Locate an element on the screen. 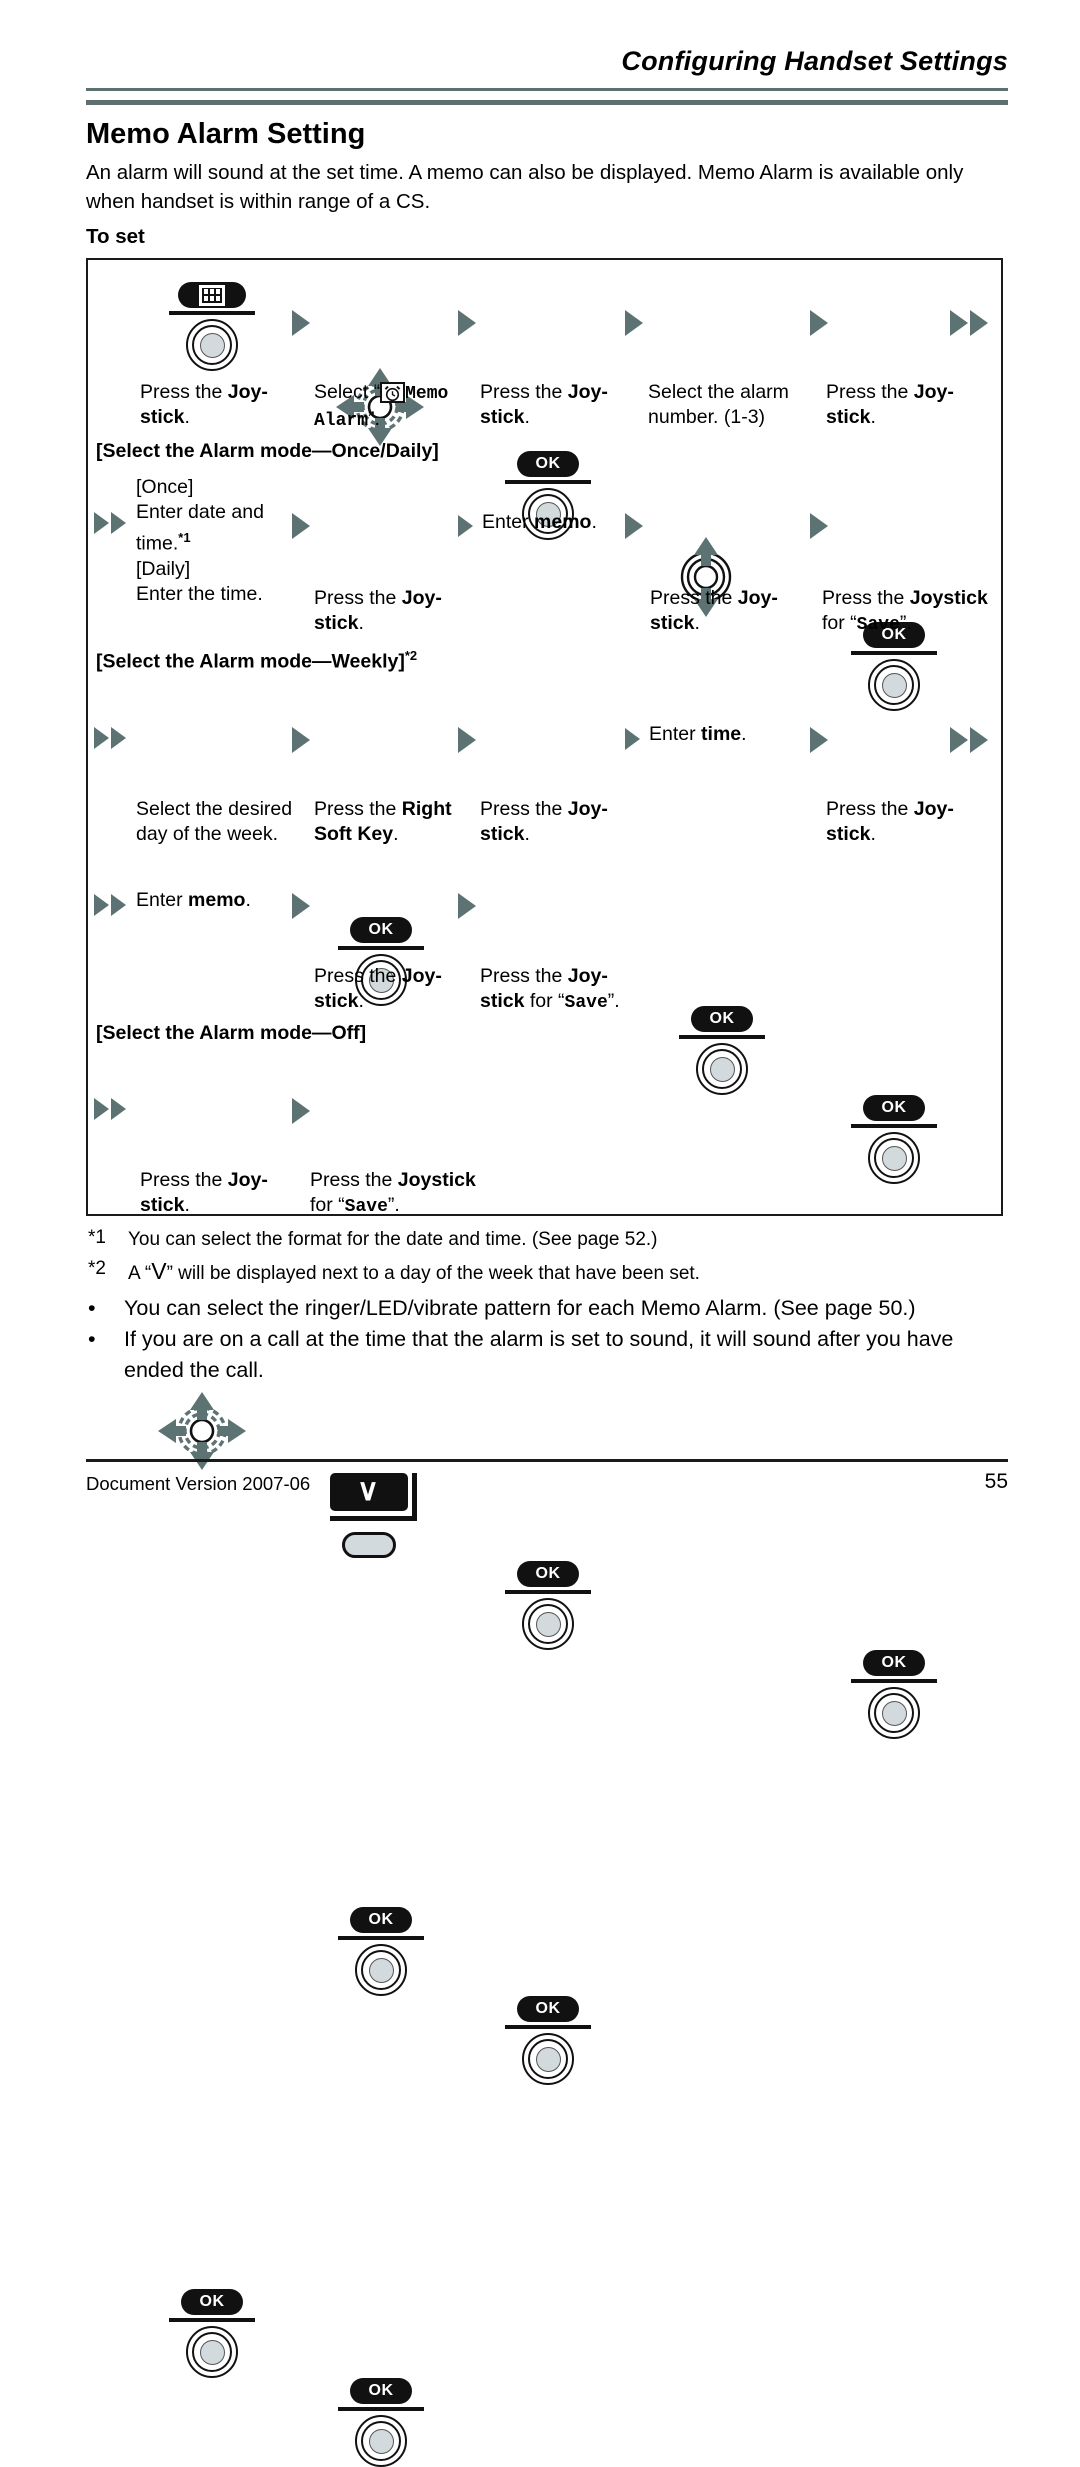 This screenshot has width=1080, height=2467. footer-rule is located at coordinates (547, 1460).